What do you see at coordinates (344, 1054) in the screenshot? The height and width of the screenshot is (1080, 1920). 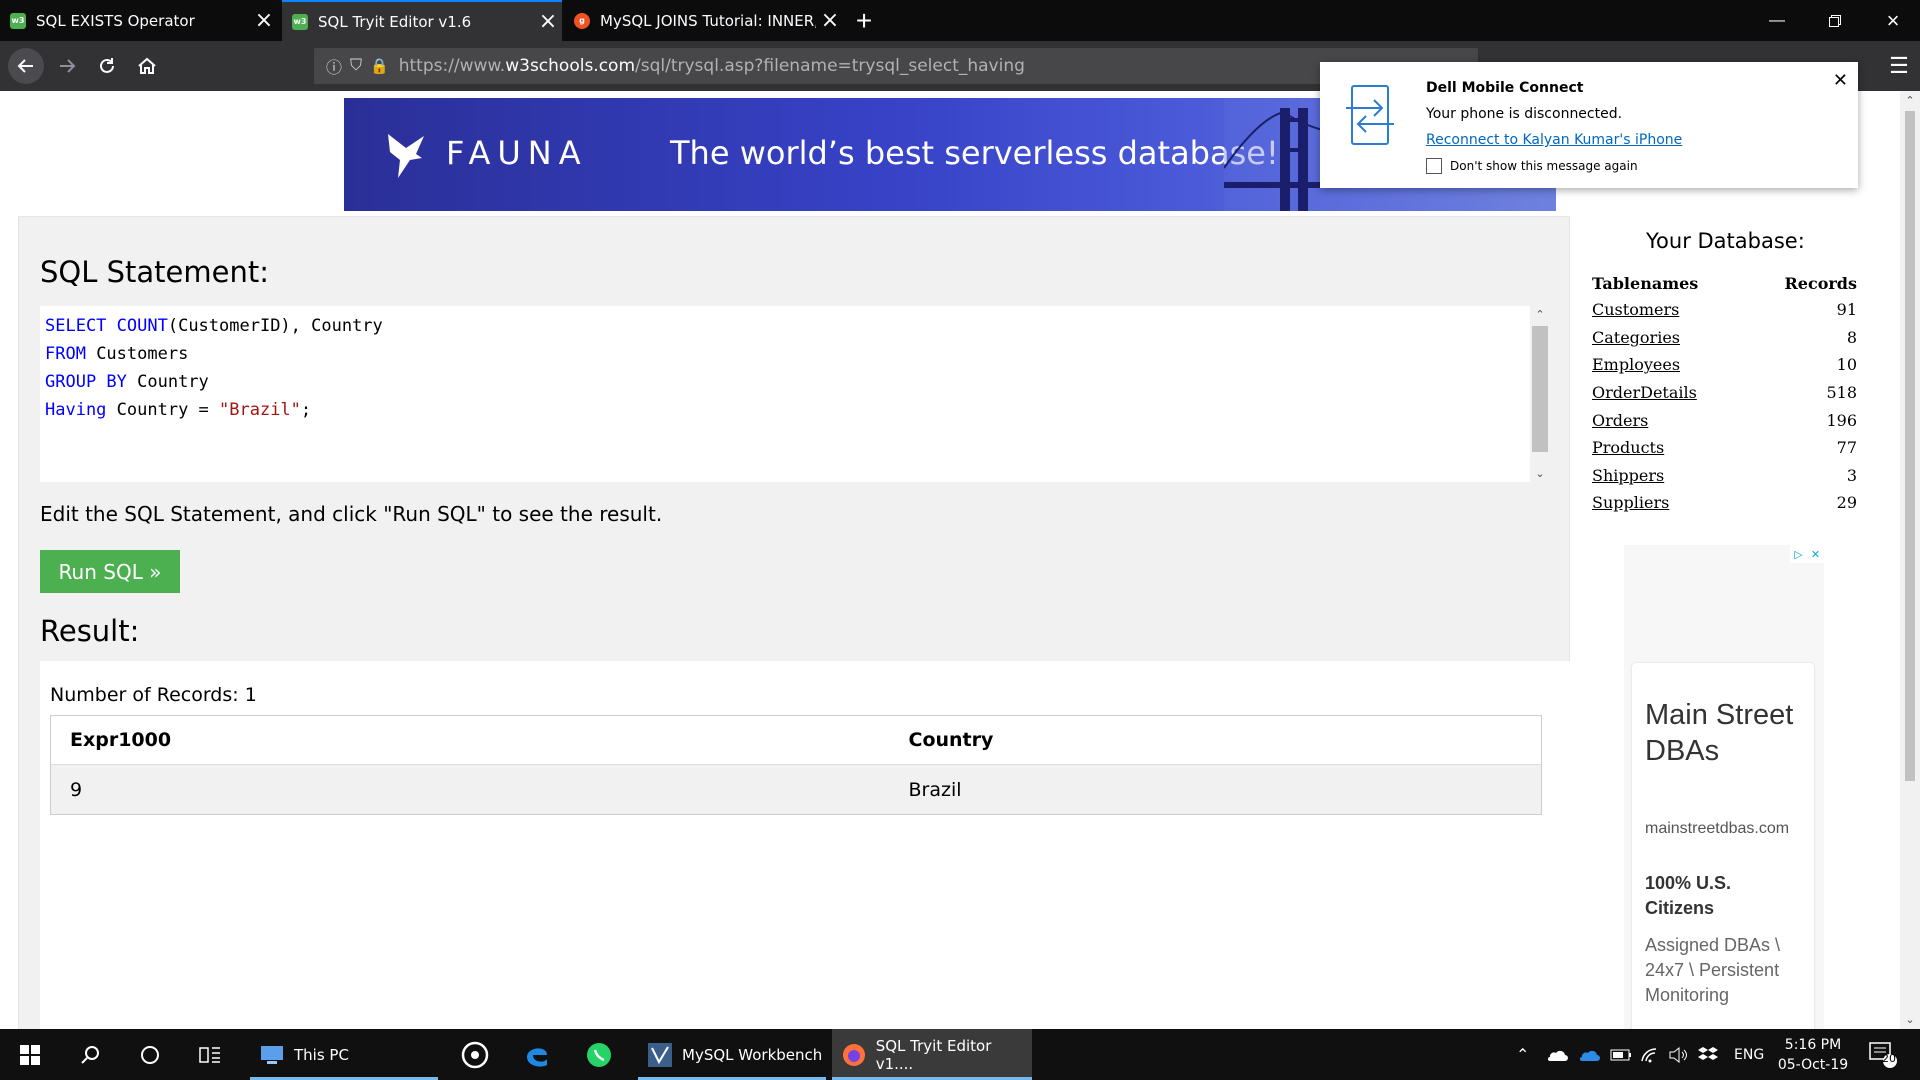 I see `taskbar-app-this-pc: This PC` at bounding box center [344, 1054].